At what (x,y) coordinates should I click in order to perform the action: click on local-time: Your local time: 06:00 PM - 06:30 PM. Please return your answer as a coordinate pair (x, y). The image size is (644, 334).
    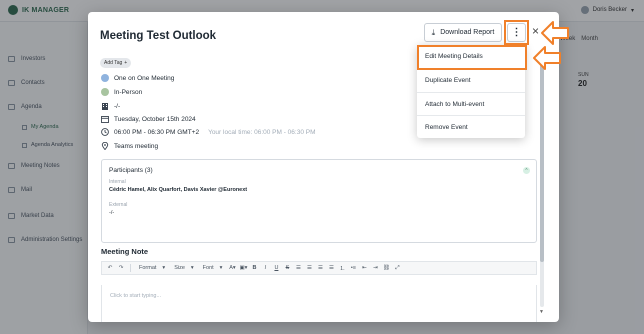
    Looking at the image, I should click on (262, 132).